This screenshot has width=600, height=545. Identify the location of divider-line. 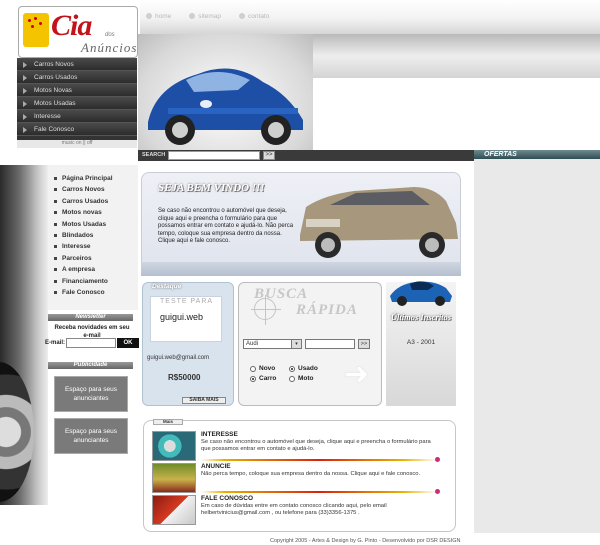
(320, 491).